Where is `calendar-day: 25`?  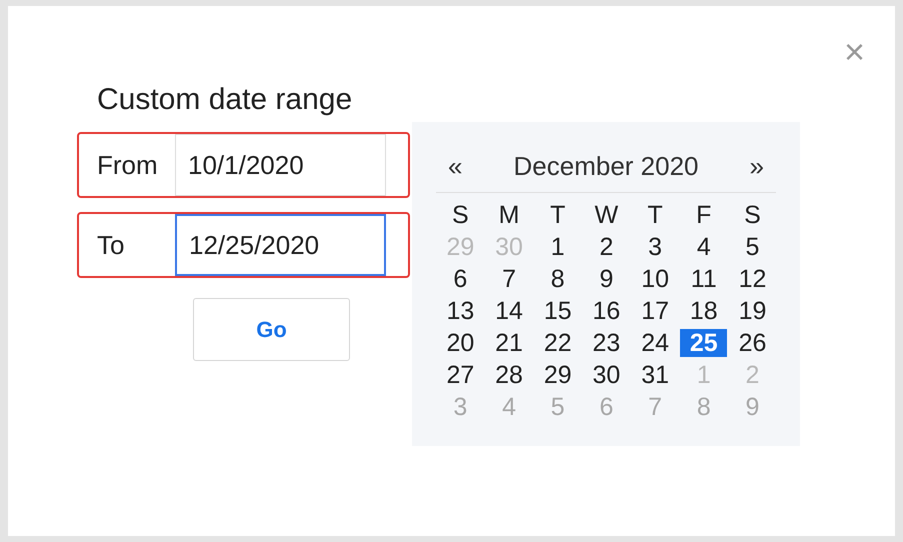 calendar-day: 25 is located at coordinates (704, 343).